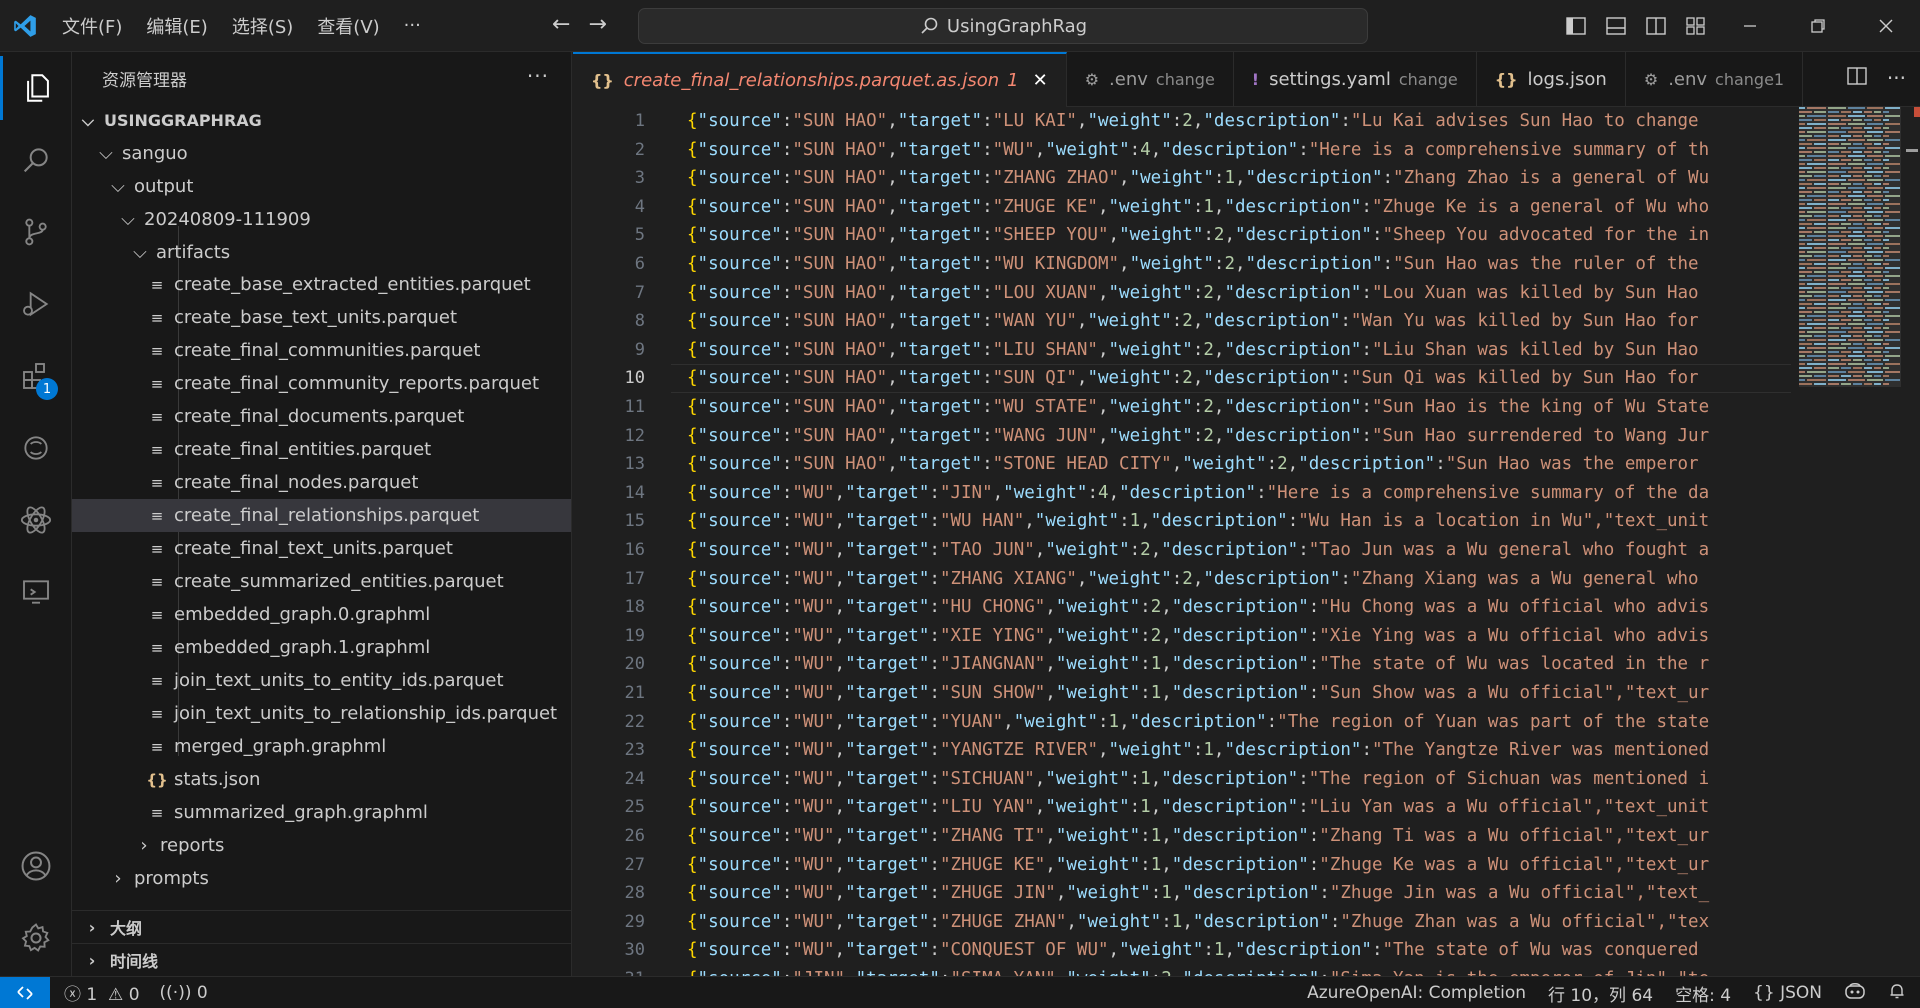 The image size is (1920, 1008). What do you see at coordinates (1355, 79) in the screenshot?
I see `tab-settings-yaml: ! settings.yaml change` at bounding box center [1355, 79].